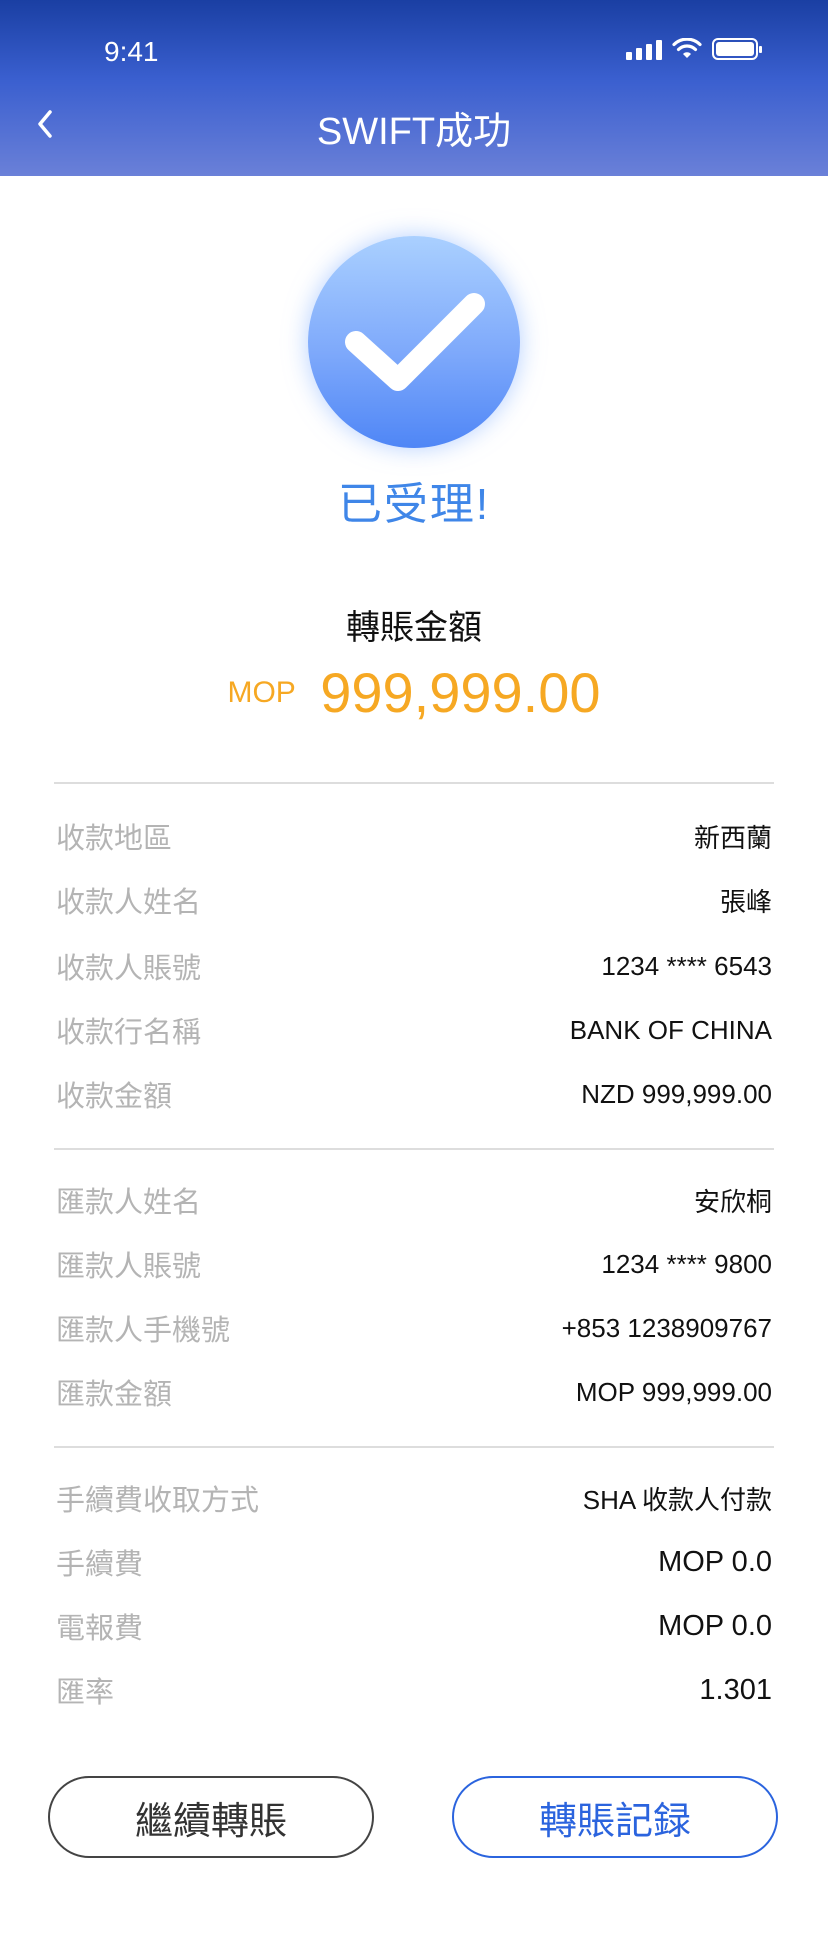 The image size is (828, 1936). Describe the element at coordinates (414, 1690) in the screenshot. I see `detail-row-exchange-rate: 匯率 1.301` at that location.